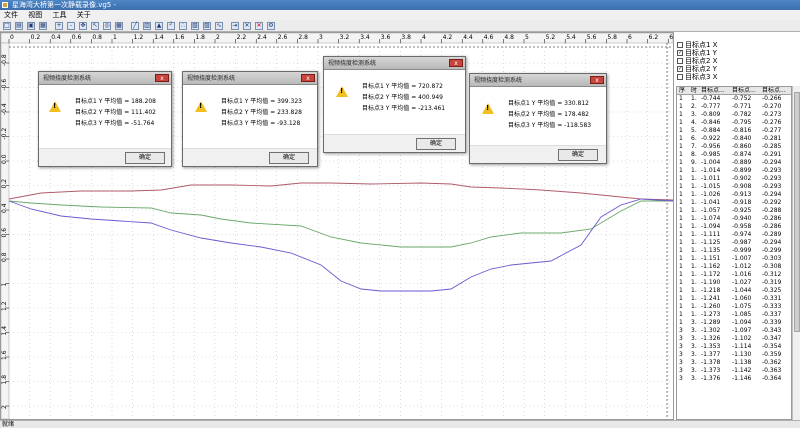  What do you see at coordinates (772, 274) in the screenshot?
I see `table-cell: -0.312` at bounding box center [772, 274].